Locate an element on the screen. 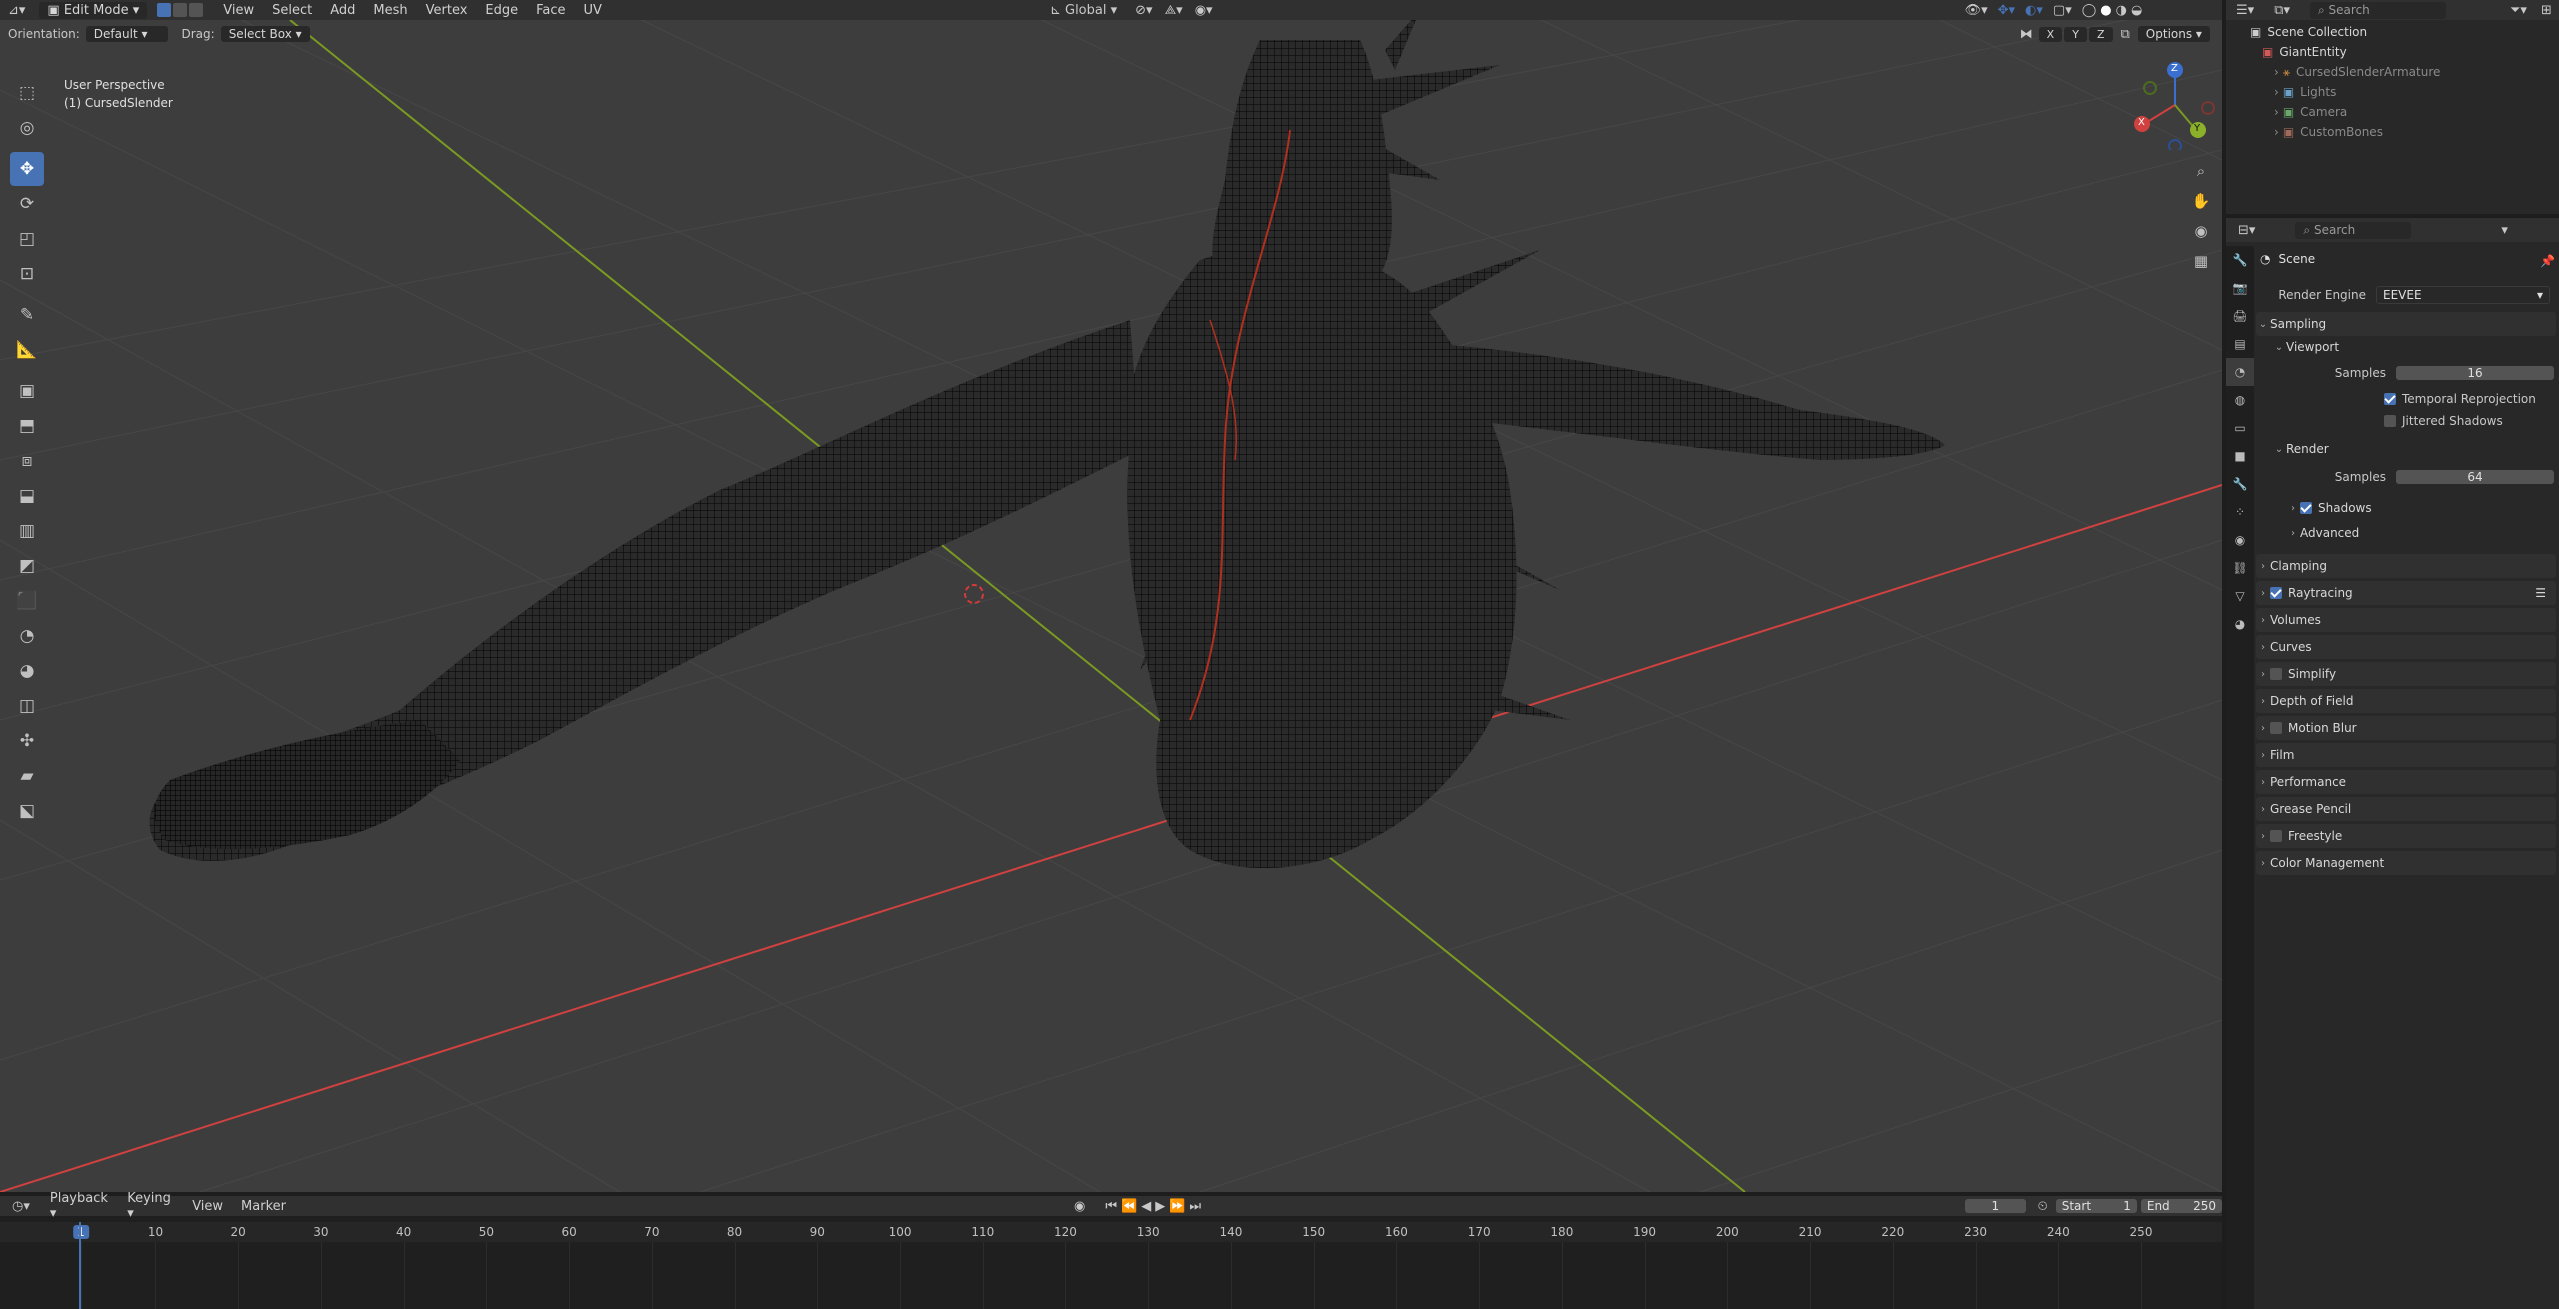  jump-keyframe-back-icon: ⏪ is located at coordinates (1129, 1206).